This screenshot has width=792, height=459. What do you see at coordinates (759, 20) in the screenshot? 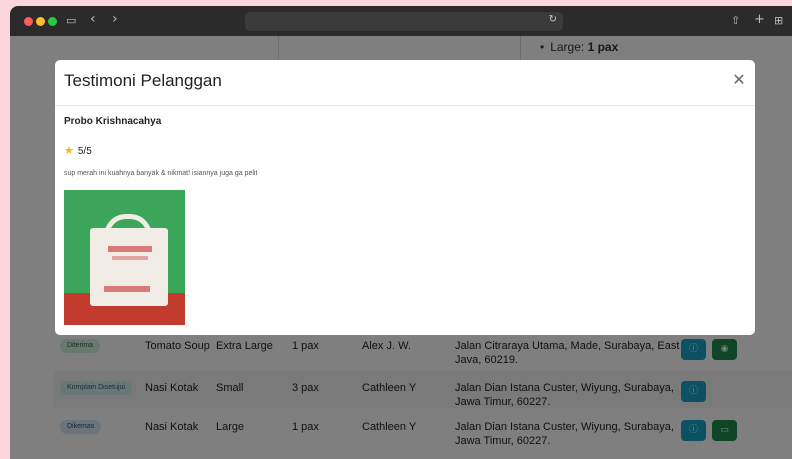
I see `new-tab-icon: +` at bounding box center [759, 20].